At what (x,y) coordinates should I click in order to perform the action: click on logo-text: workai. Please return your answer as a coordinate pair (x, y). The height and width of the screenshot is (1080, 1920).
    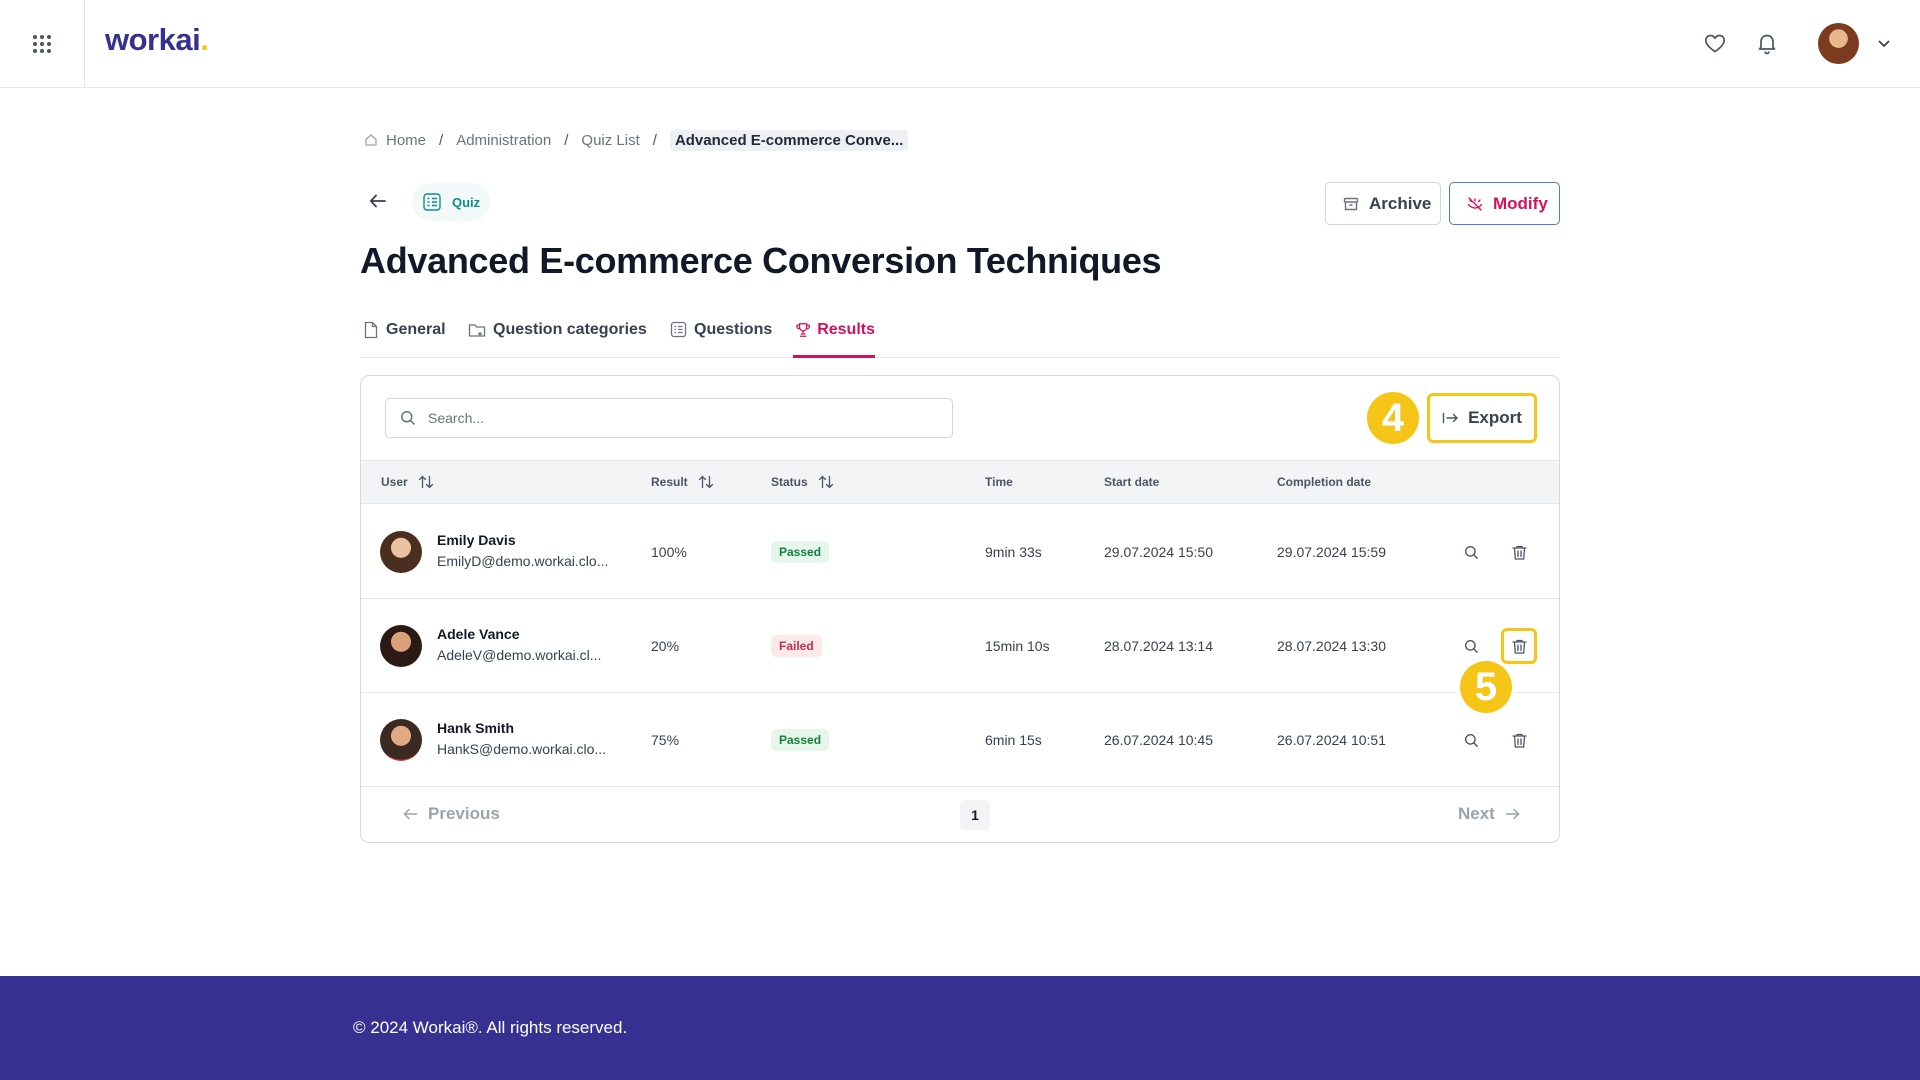
    Looking at the image, I should click on (153, 39).